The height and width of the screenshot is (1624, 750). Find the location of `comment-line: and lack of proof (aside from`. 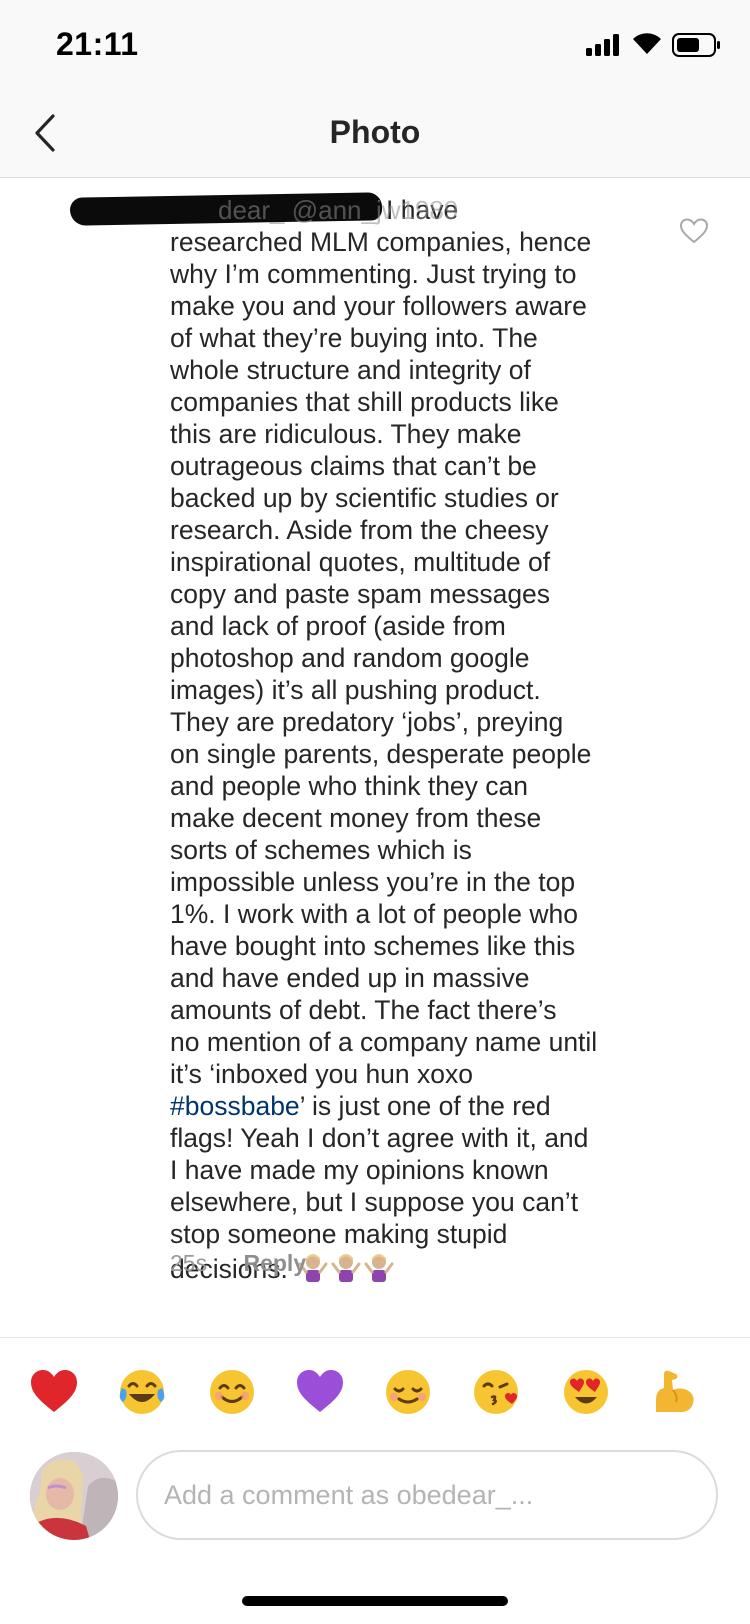

comment-line: and lack of proof (aside from is located at coordinates (338, 626).